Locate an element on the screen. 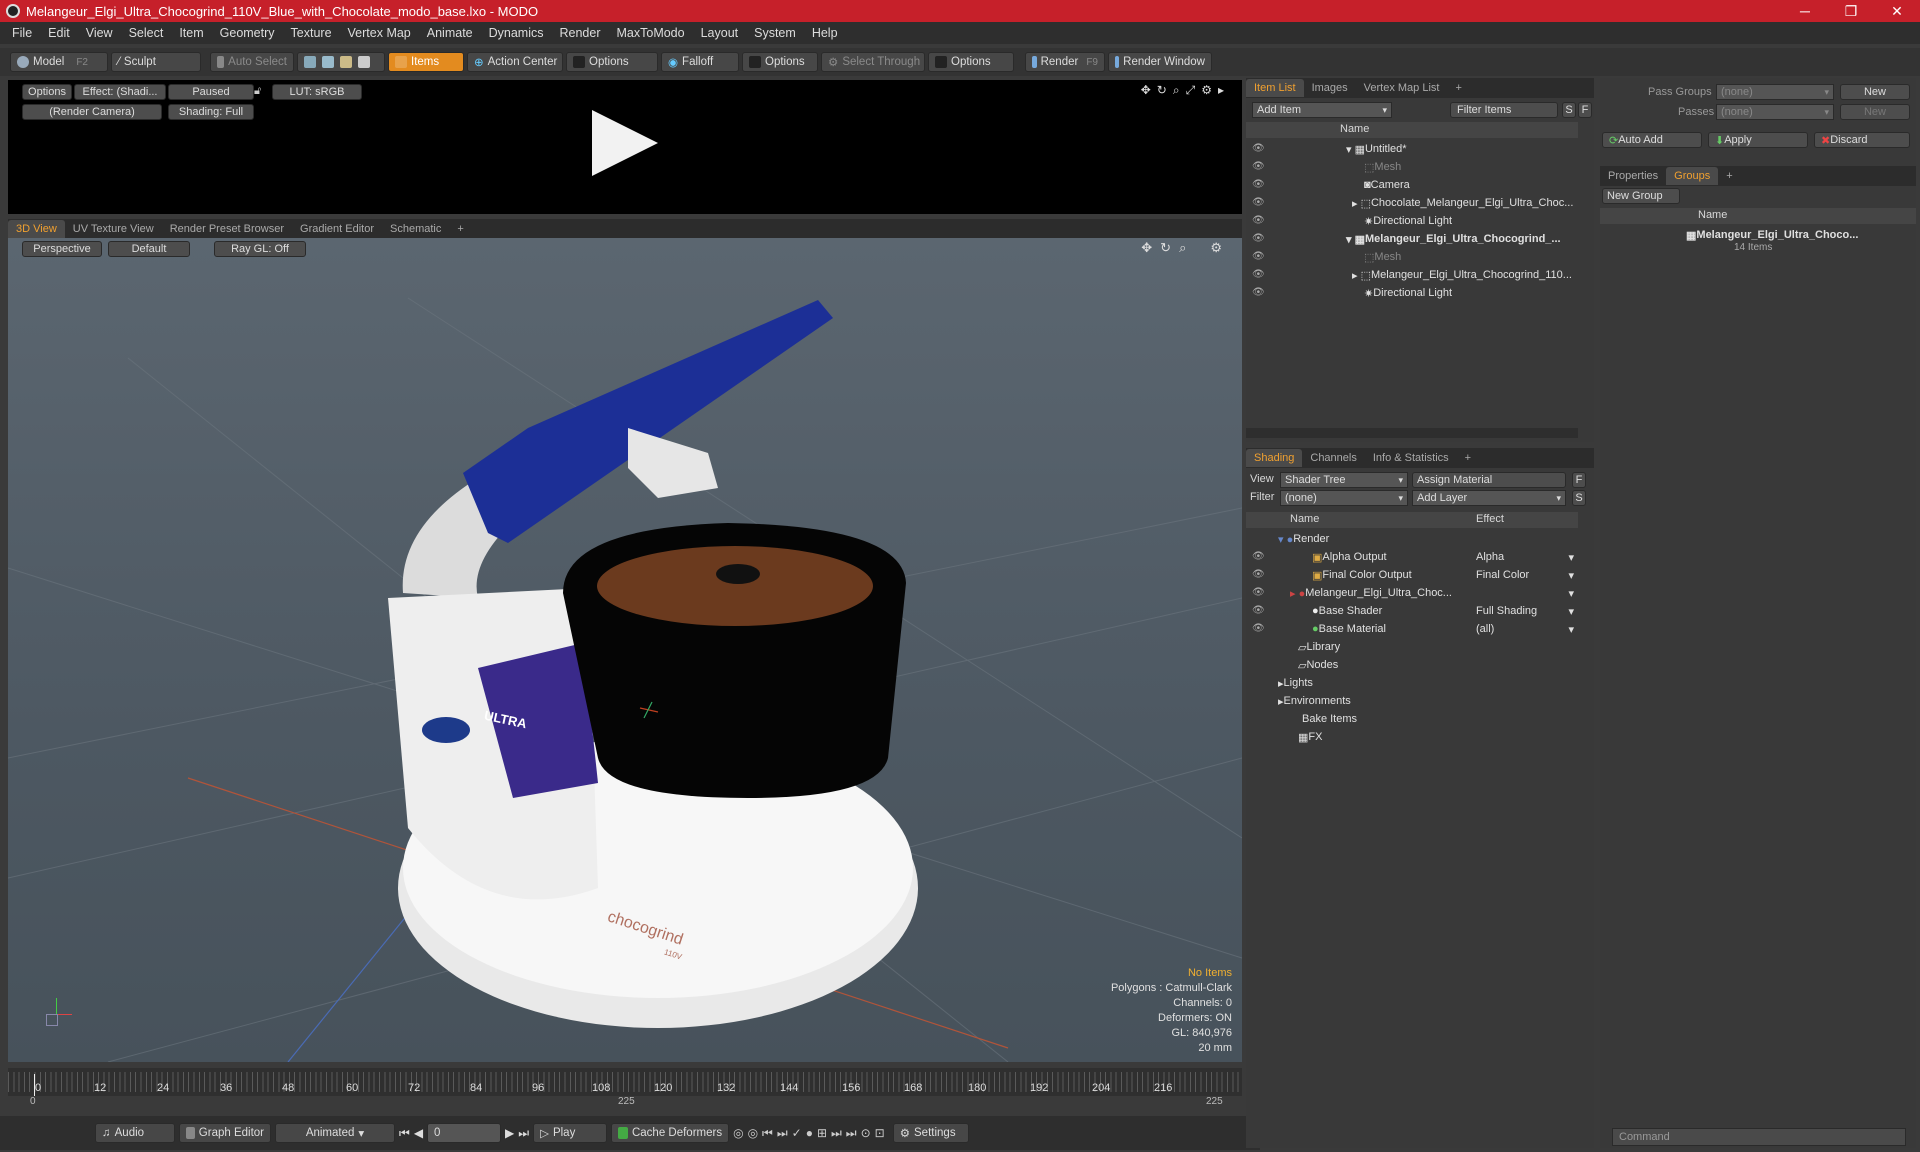  filter-dropdown: (none) is located at coordinates (1344, 498).